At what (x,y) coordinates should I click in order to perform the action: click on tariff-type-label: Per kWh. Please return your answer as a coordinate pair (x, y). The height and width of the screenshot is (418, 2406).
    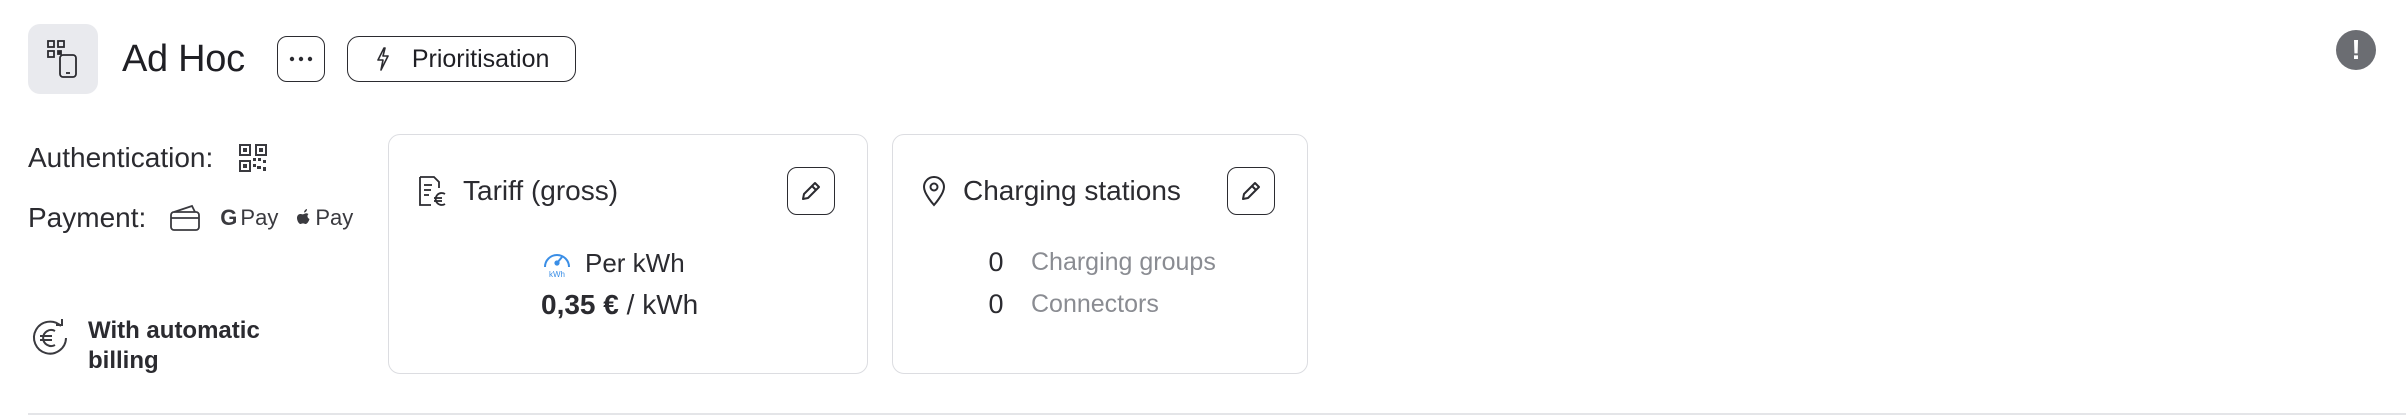
    Looking at the image, I should click on (635, 262).